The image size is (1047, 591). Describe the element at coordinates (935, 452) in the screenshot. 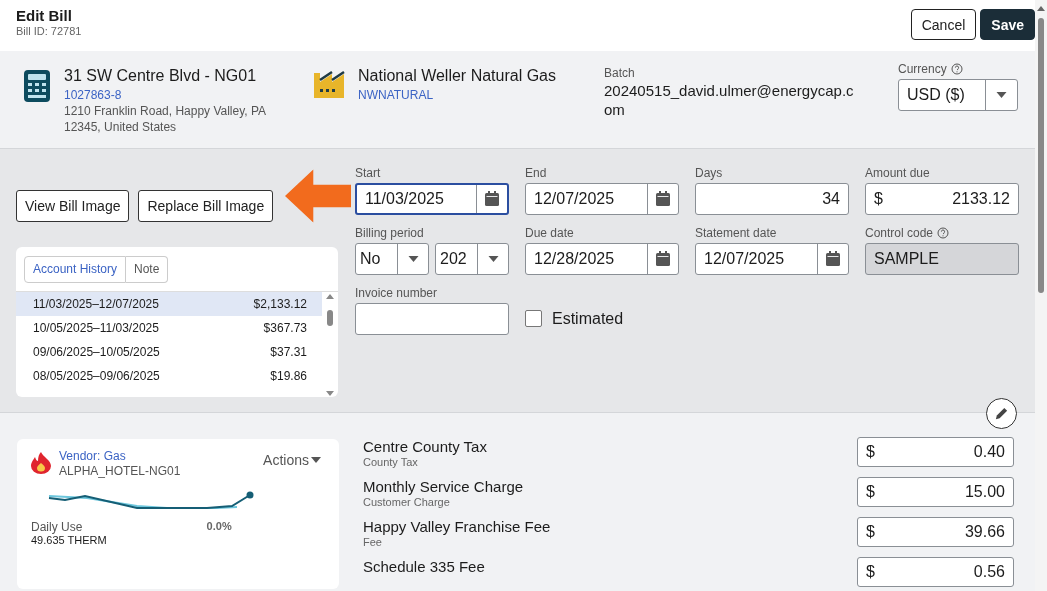

I see `charge-amount-field: $ 0.40` at that location.